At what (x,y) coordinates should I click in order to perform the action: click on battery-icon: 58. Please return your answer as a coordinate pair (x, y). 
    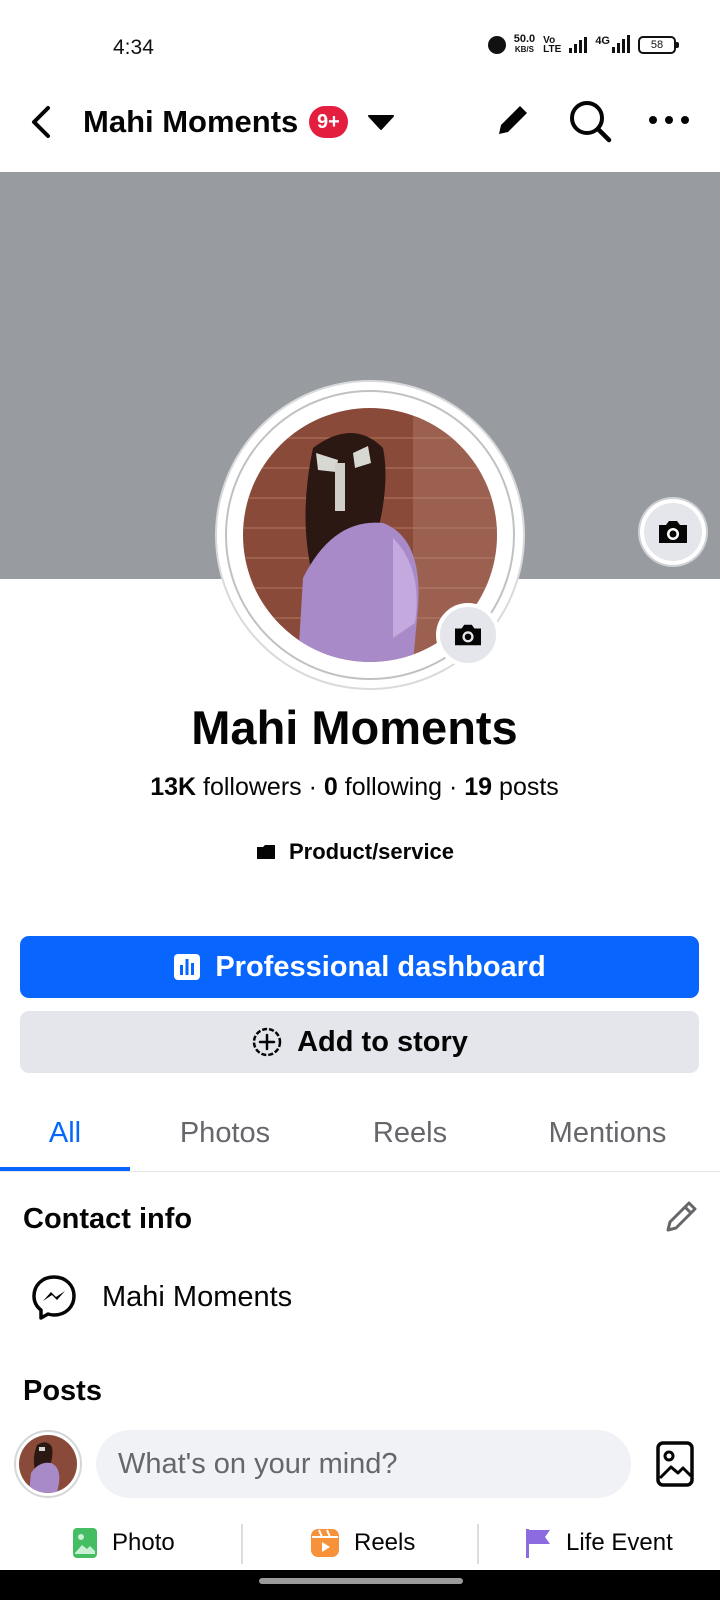
    Looking at the image, I should click on (658, 44).